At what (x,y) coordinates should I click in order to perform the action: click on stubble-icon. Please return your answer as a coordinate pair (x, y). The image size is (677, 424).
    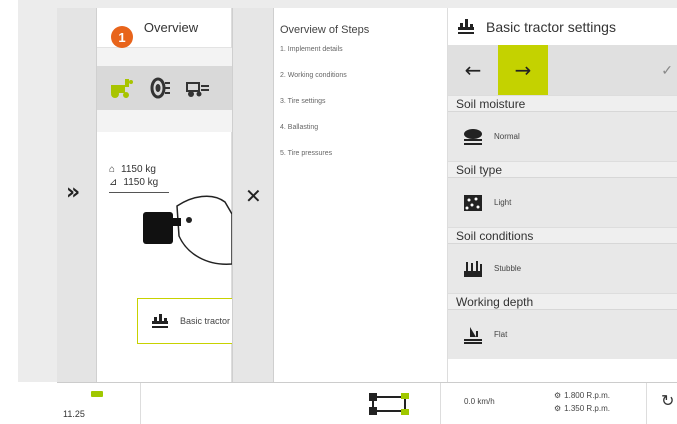
    Looking at the image, I should click on (473, 268).